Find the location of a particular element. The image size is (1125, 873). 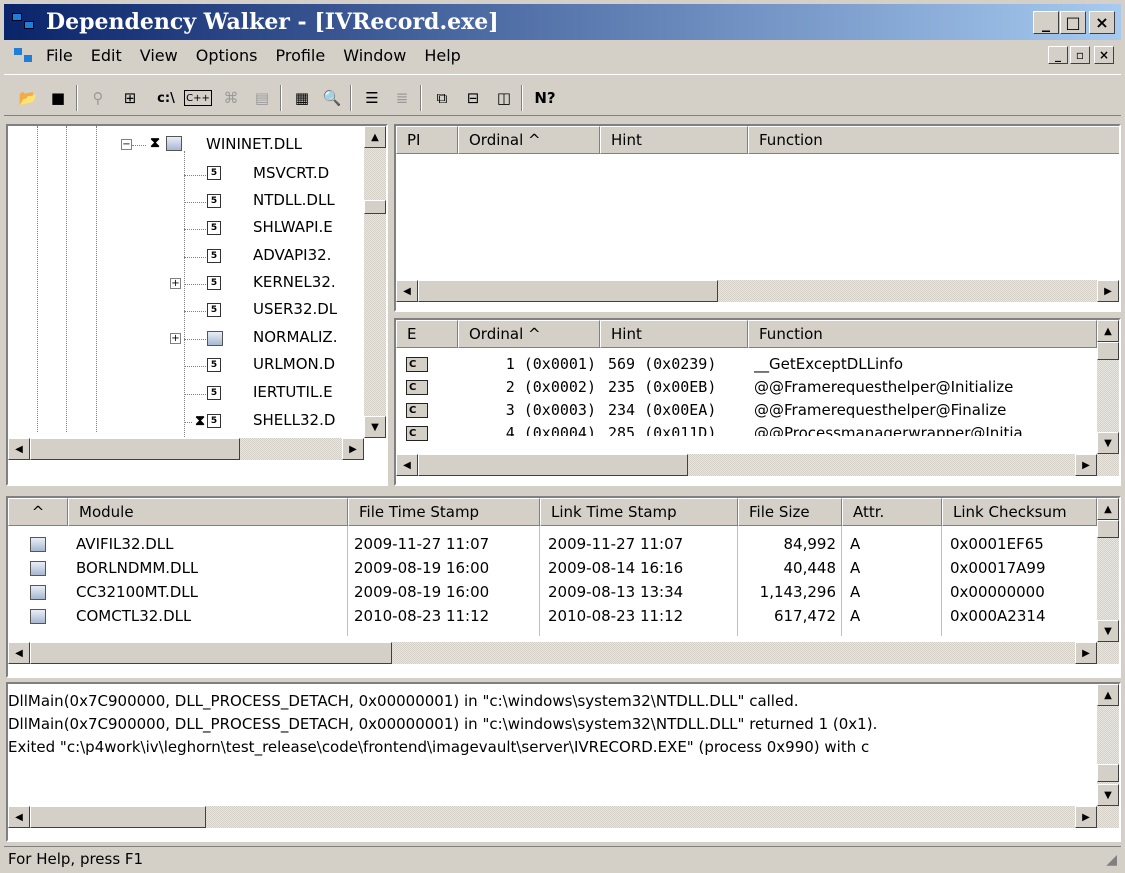

module-name-cell: AVIFIL32.DLL is located at coordinates (125, 544).